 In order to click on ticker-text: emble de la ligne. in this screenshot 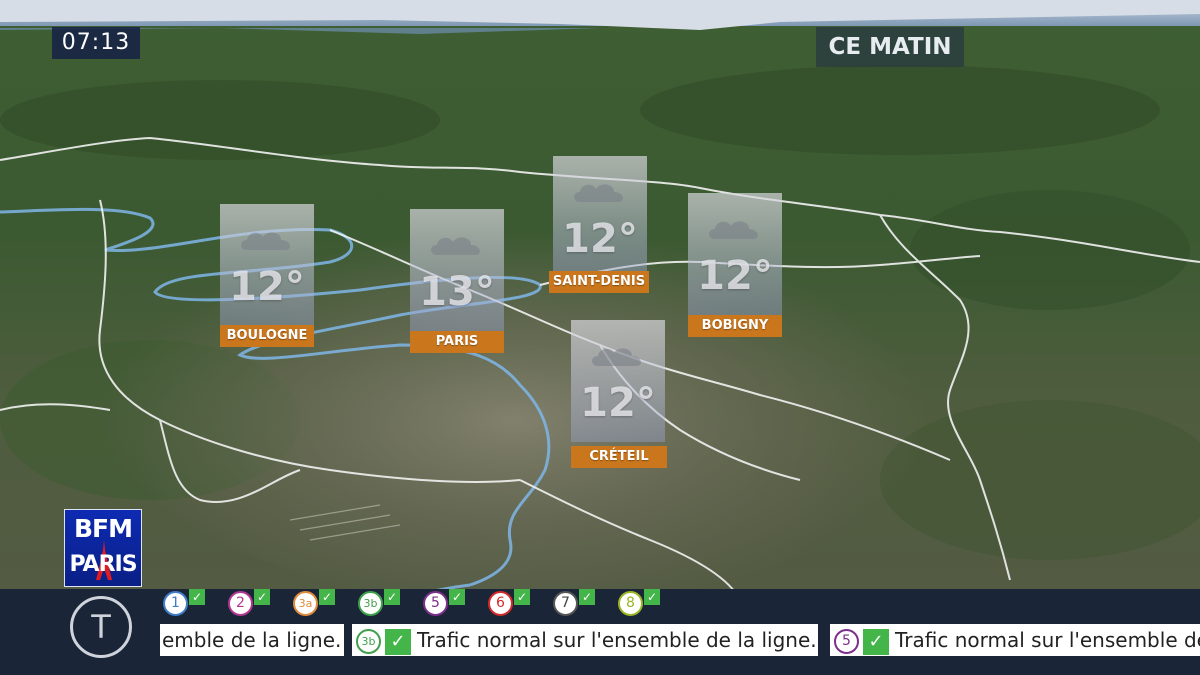, I will do `click(252, 640)`.